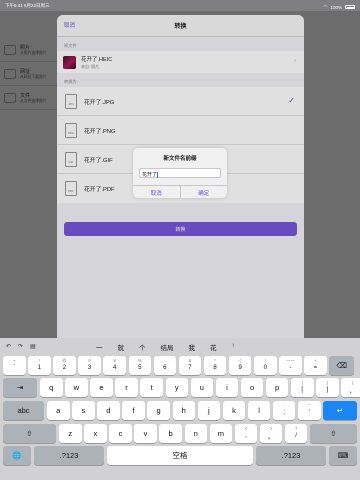  What do you see at coordinates (240, 365) in the screenshot?
I see `key-9: (9` at bounding box center [240, 365].